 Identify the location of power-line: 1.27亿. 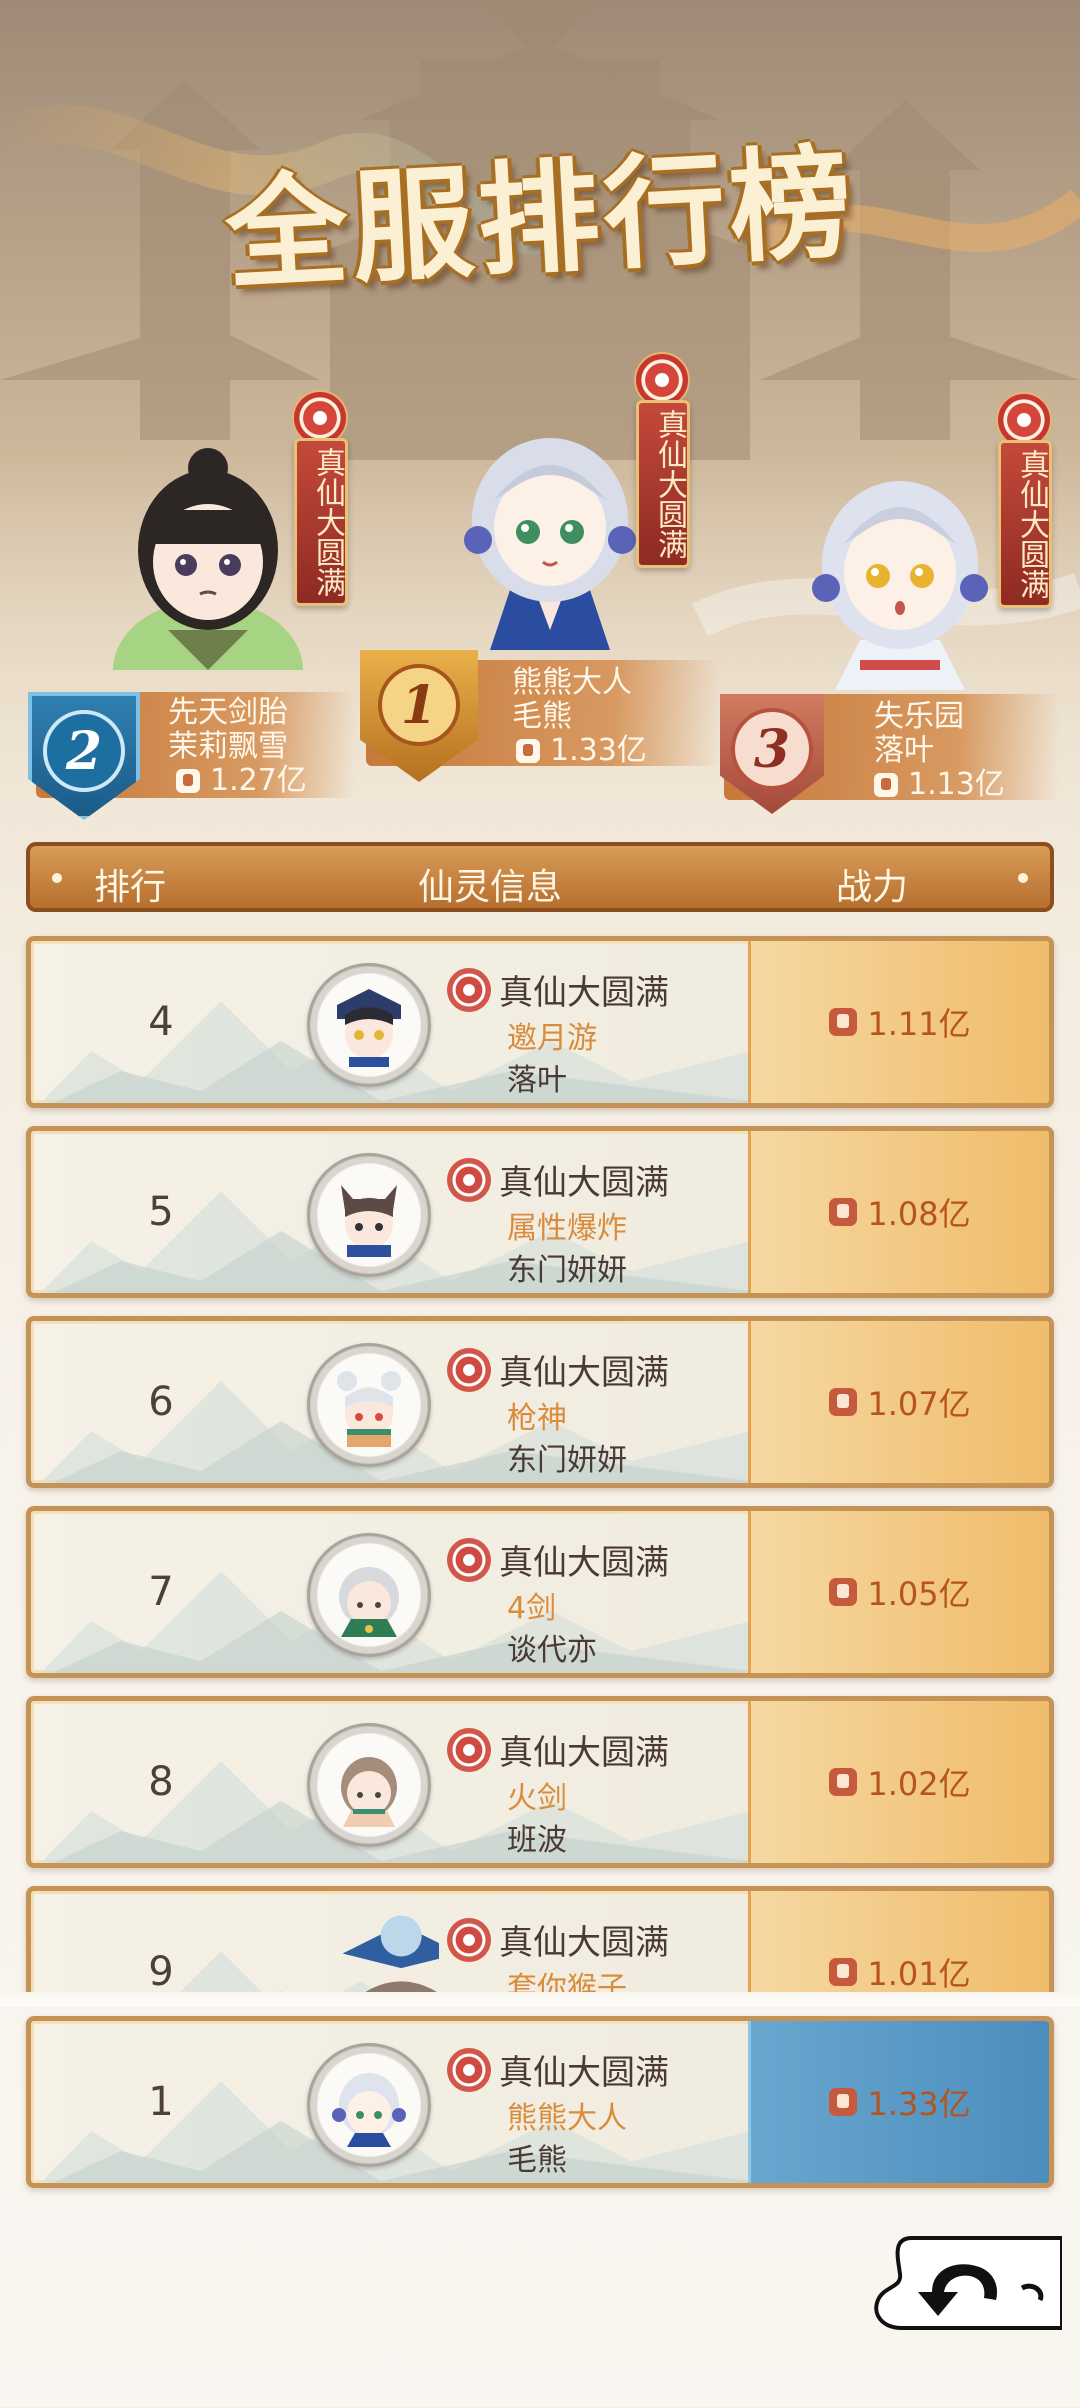
(241, 781).